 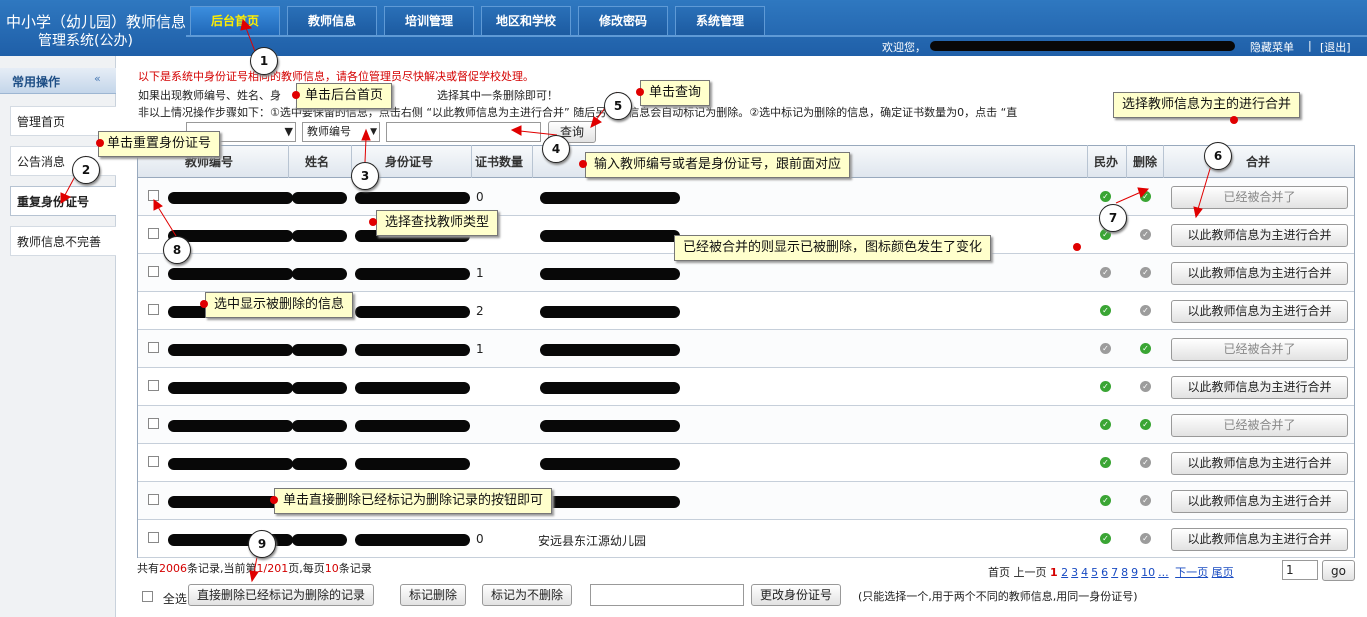 What do you see at coordinates (97, 78) in the screenshot?
I see `collapse-icon: «` at bounding box center [97, 78].